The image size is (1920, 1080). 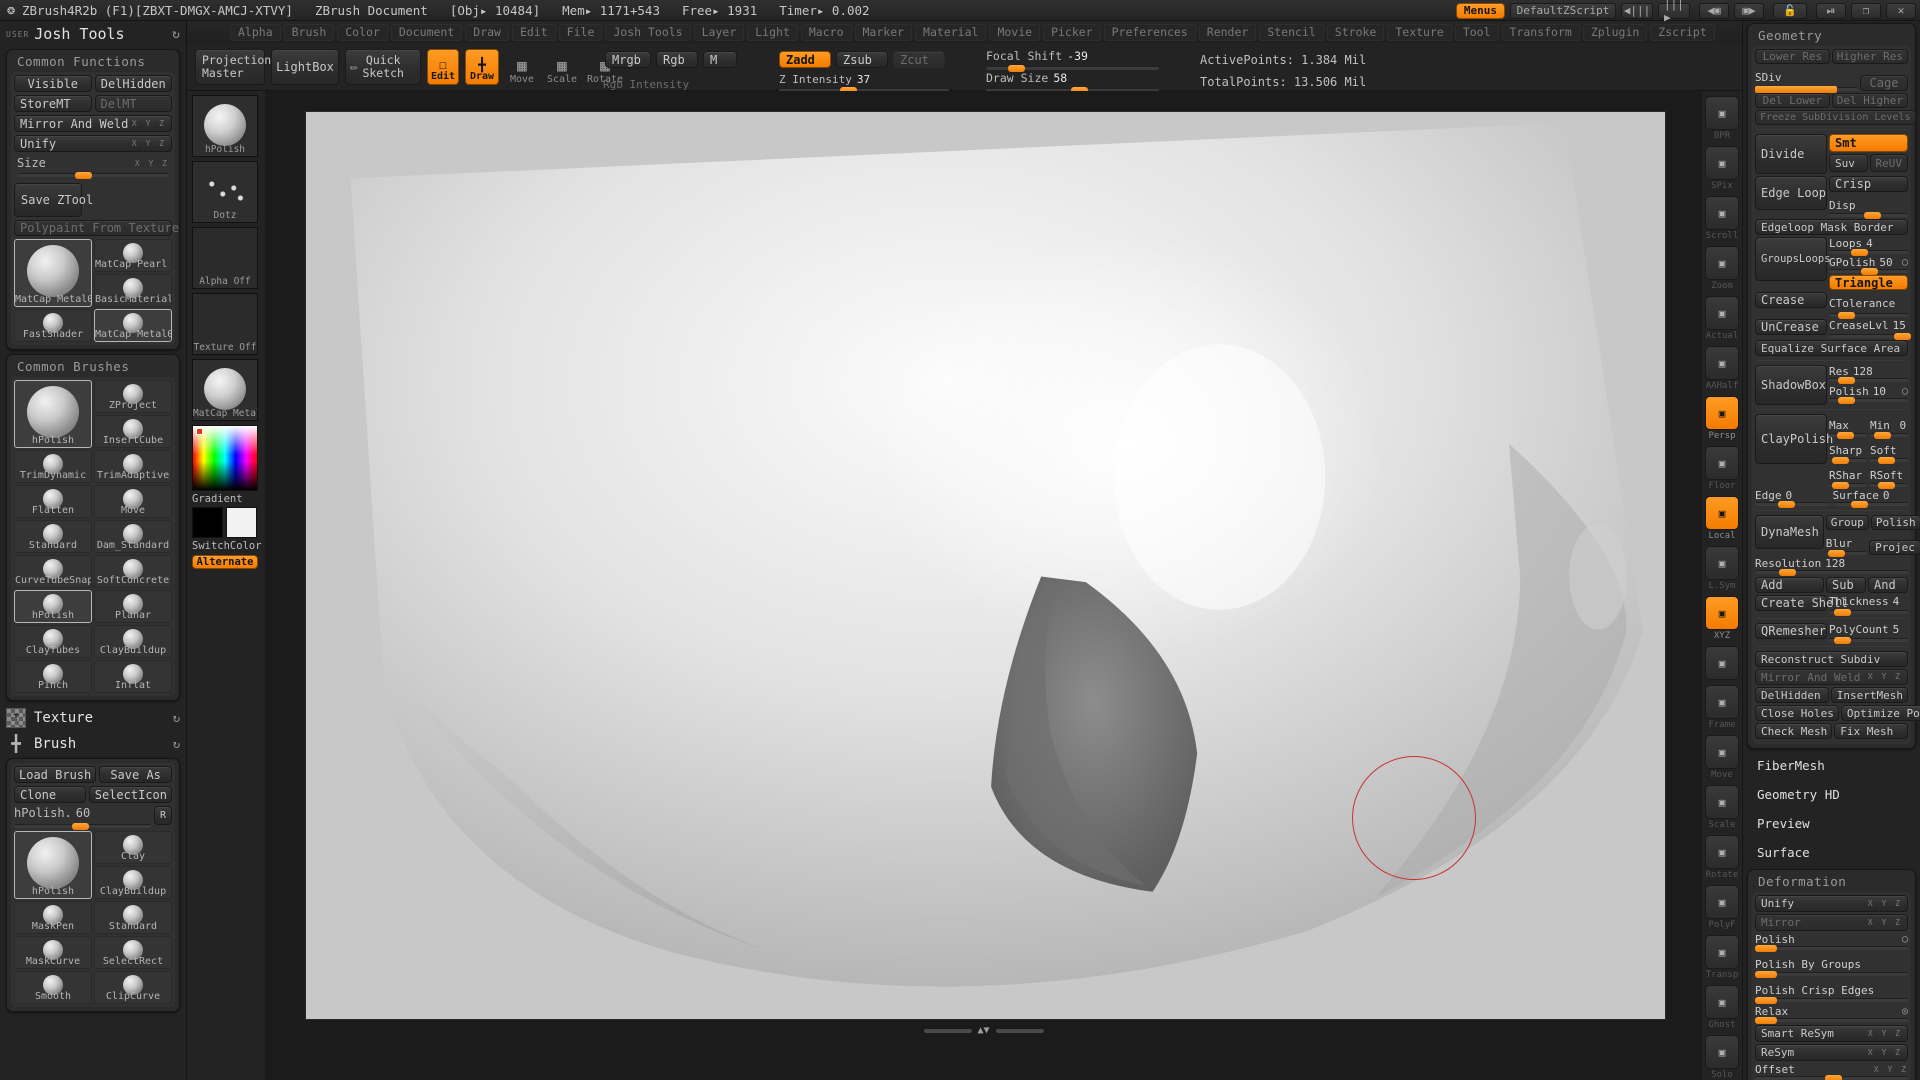 What do you see at coordinates (1905, 391) in the screenshot?
I see `polish-circle-icon: ◯` at bounding box center [1905, 391].